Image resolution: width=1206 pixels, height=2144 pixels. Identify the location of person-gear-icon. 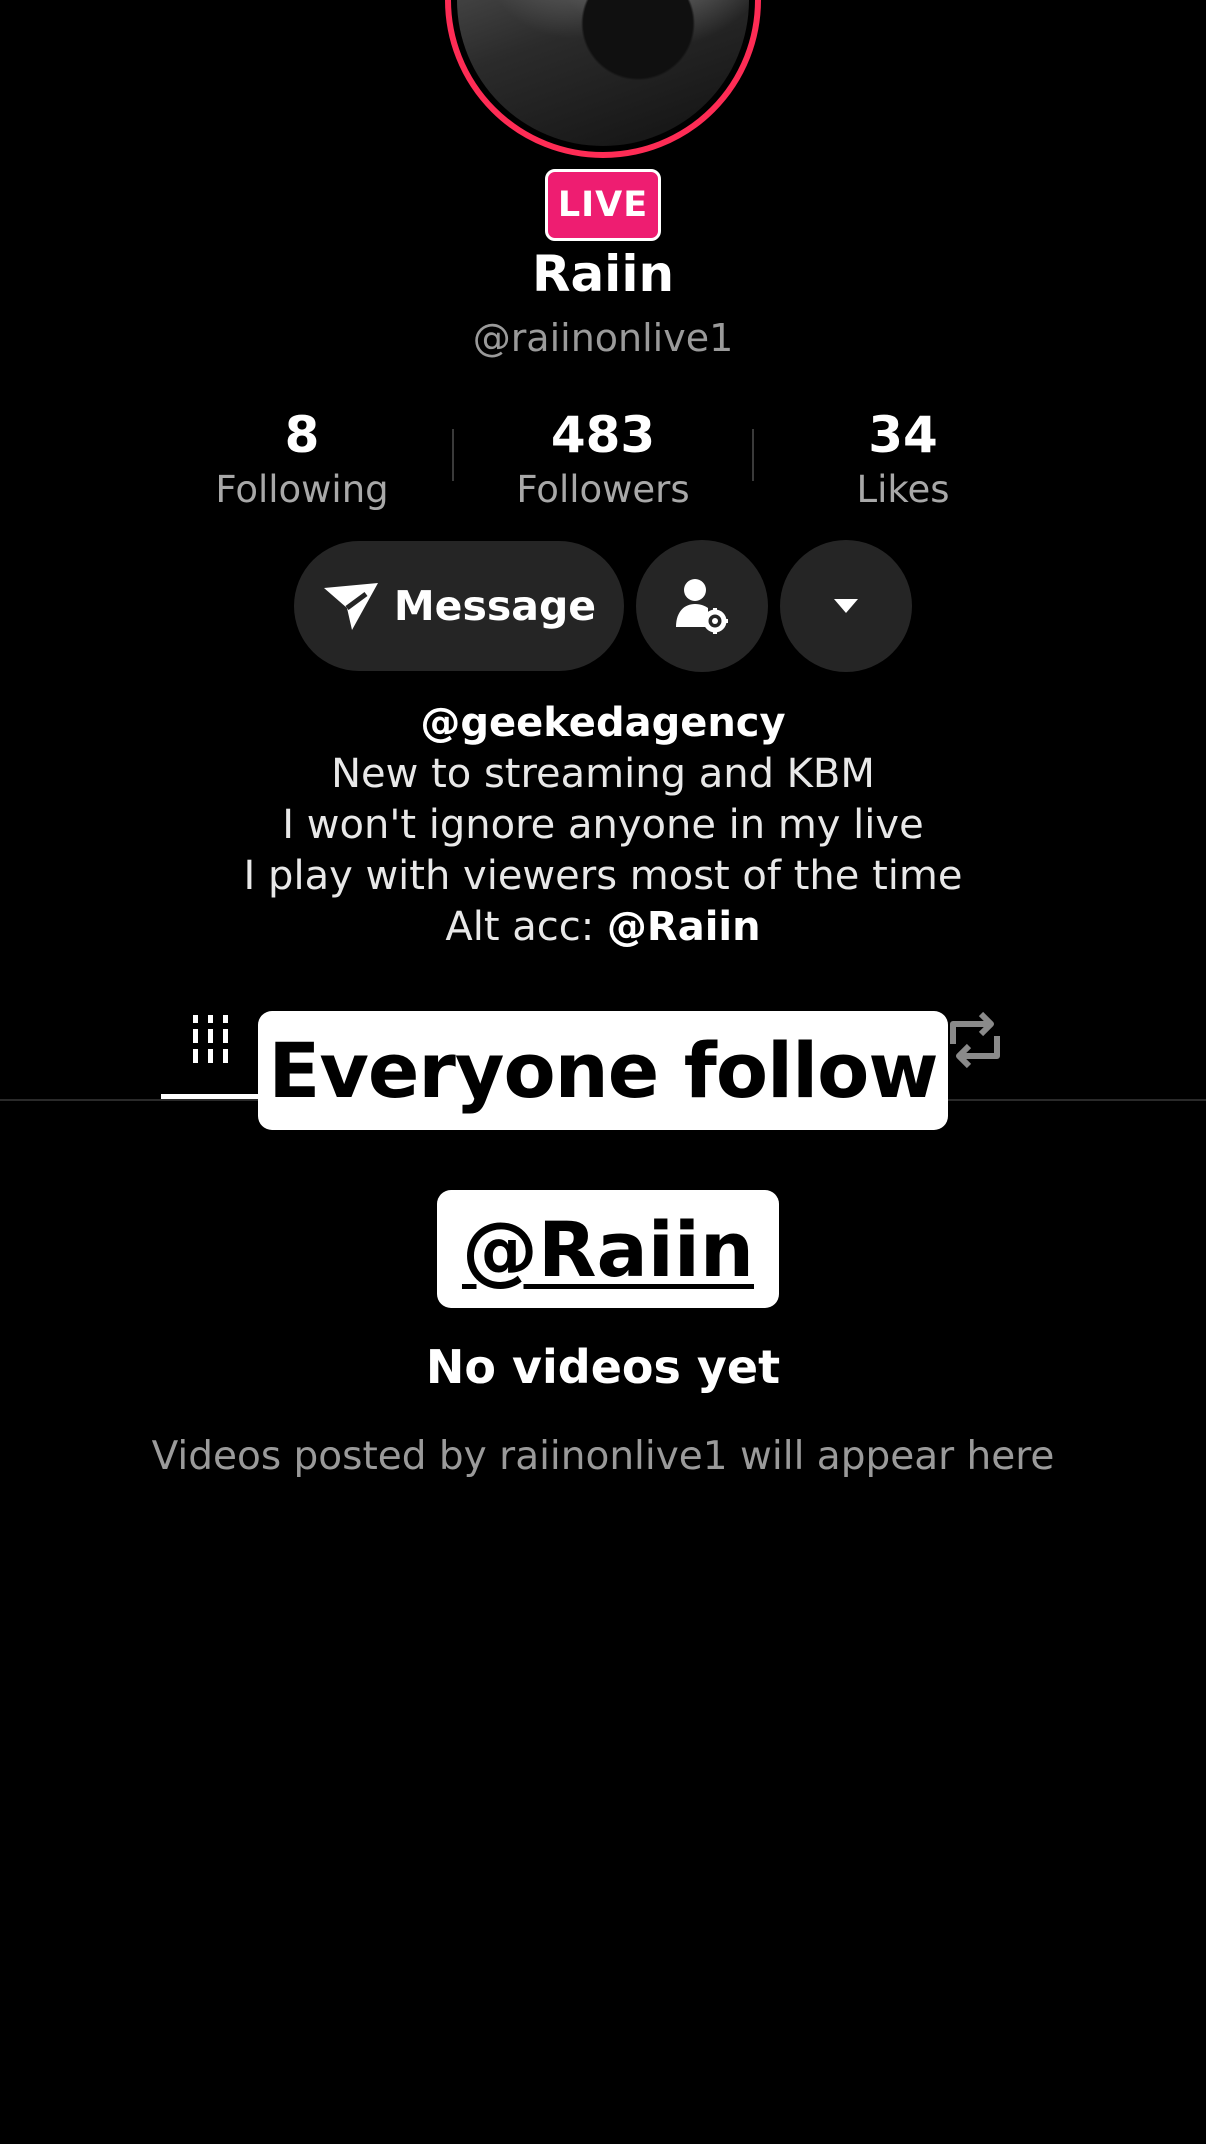
(702, 606).